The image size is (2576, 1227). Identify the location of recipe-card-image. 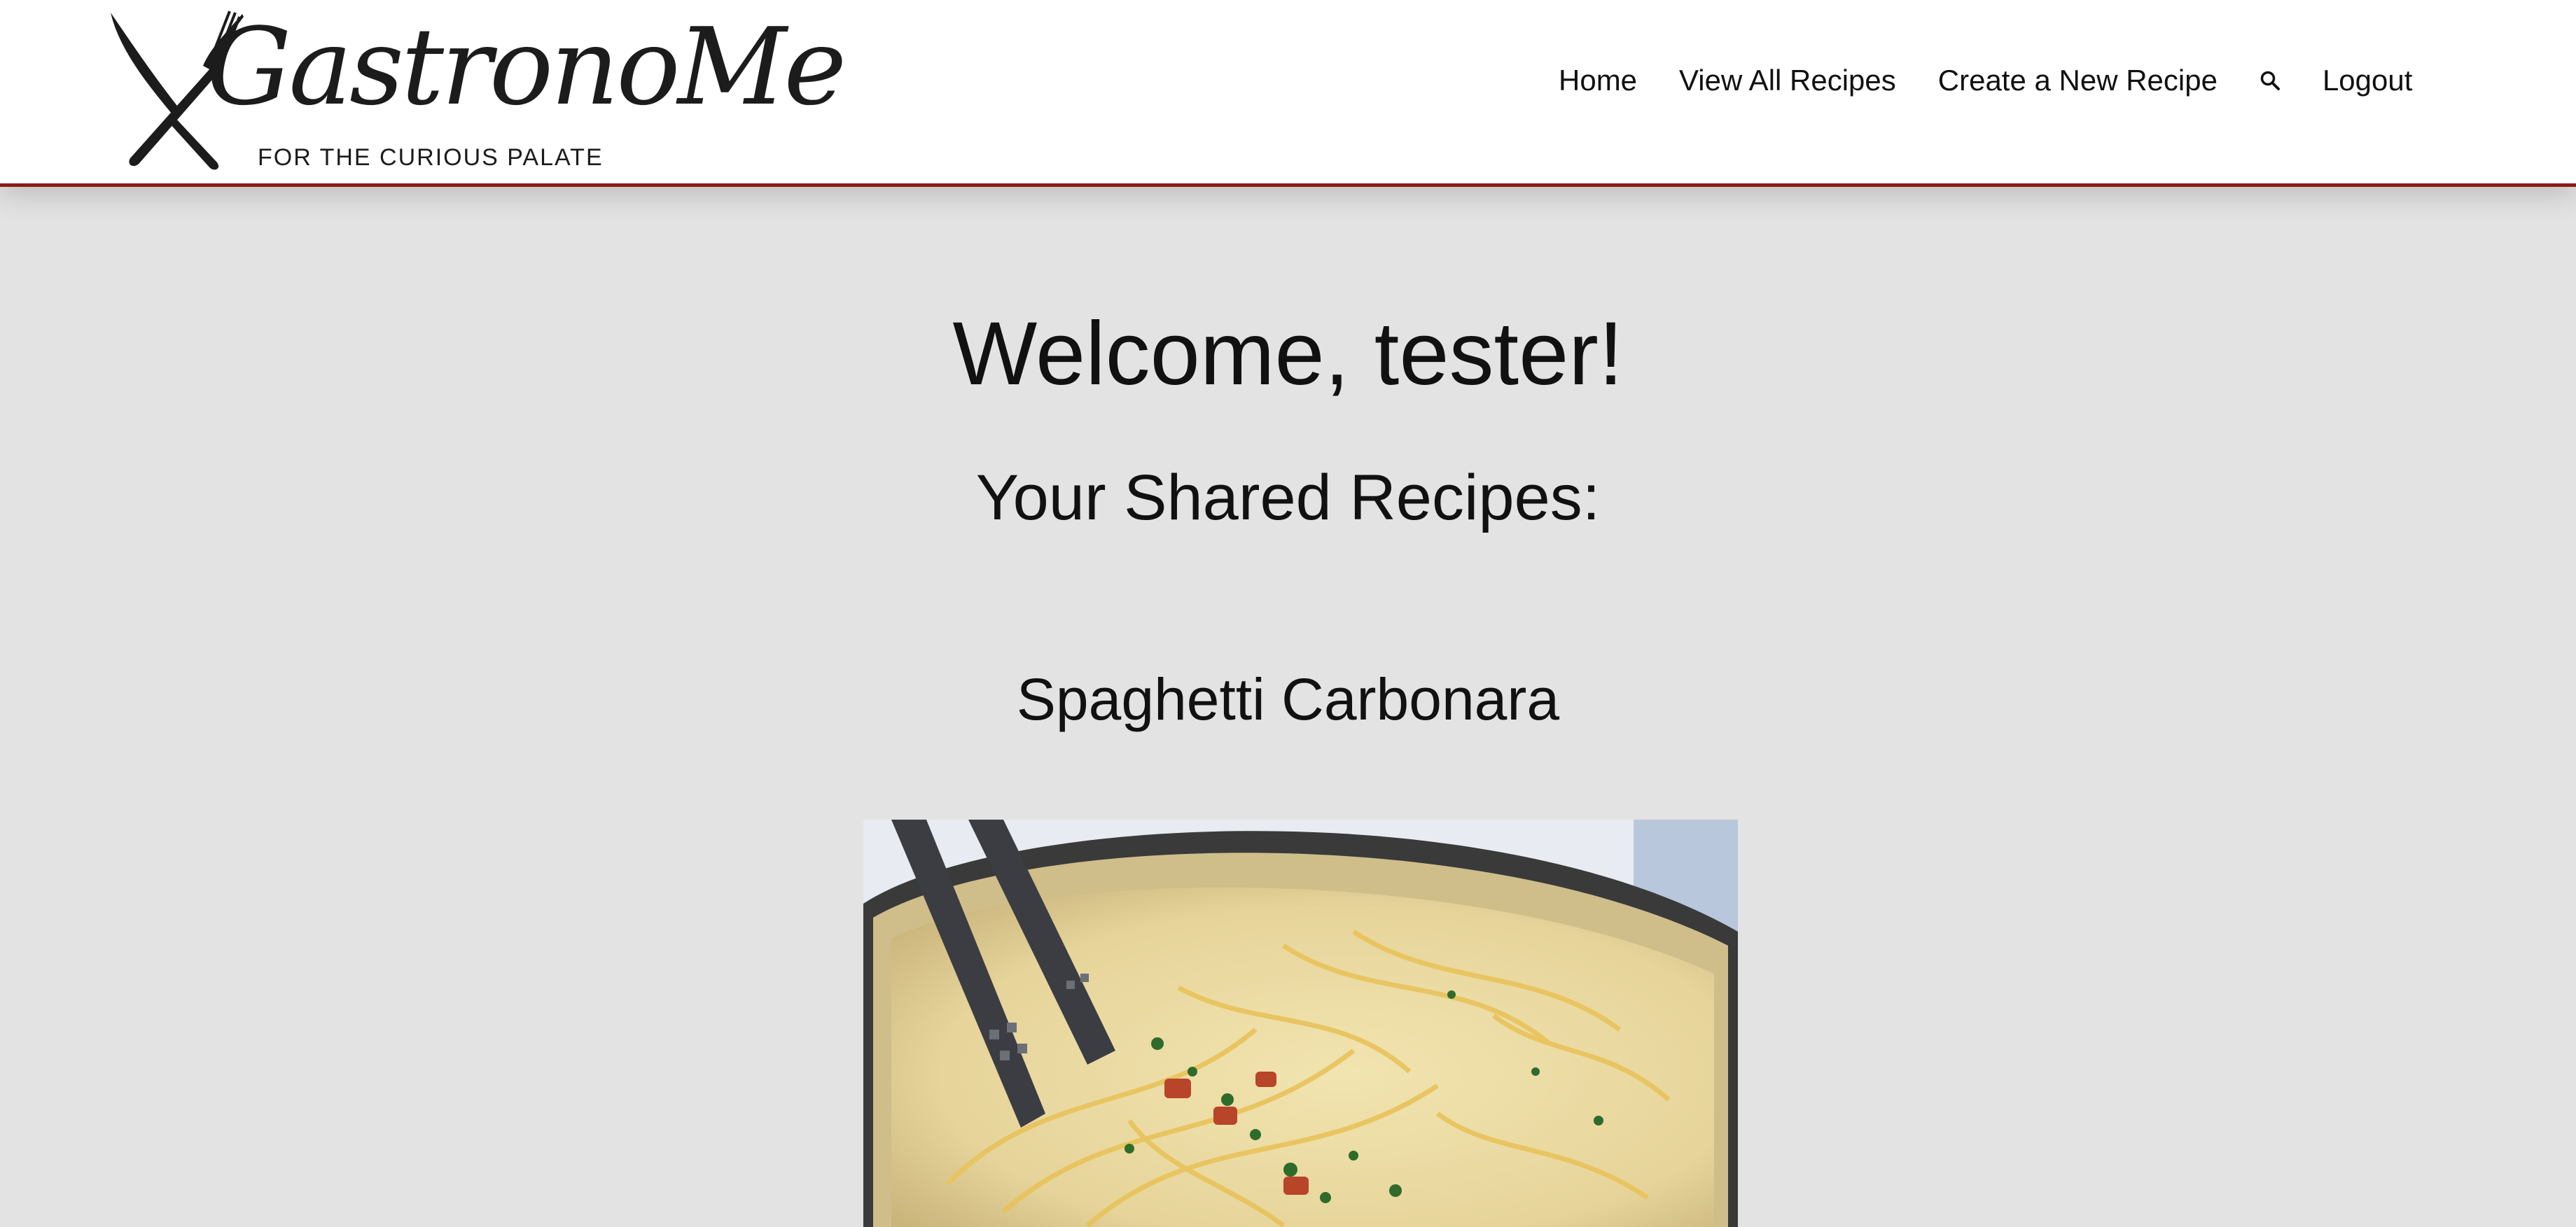
(1300, 1023).